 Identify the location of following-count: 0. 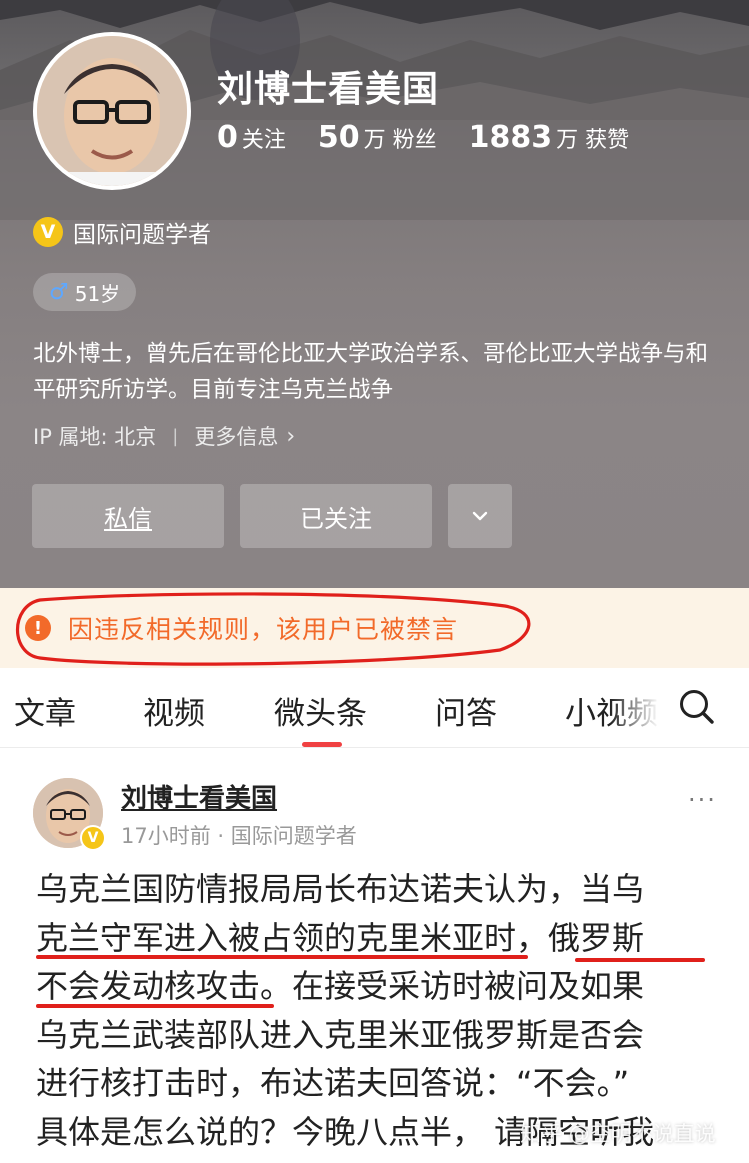
(227, 137).